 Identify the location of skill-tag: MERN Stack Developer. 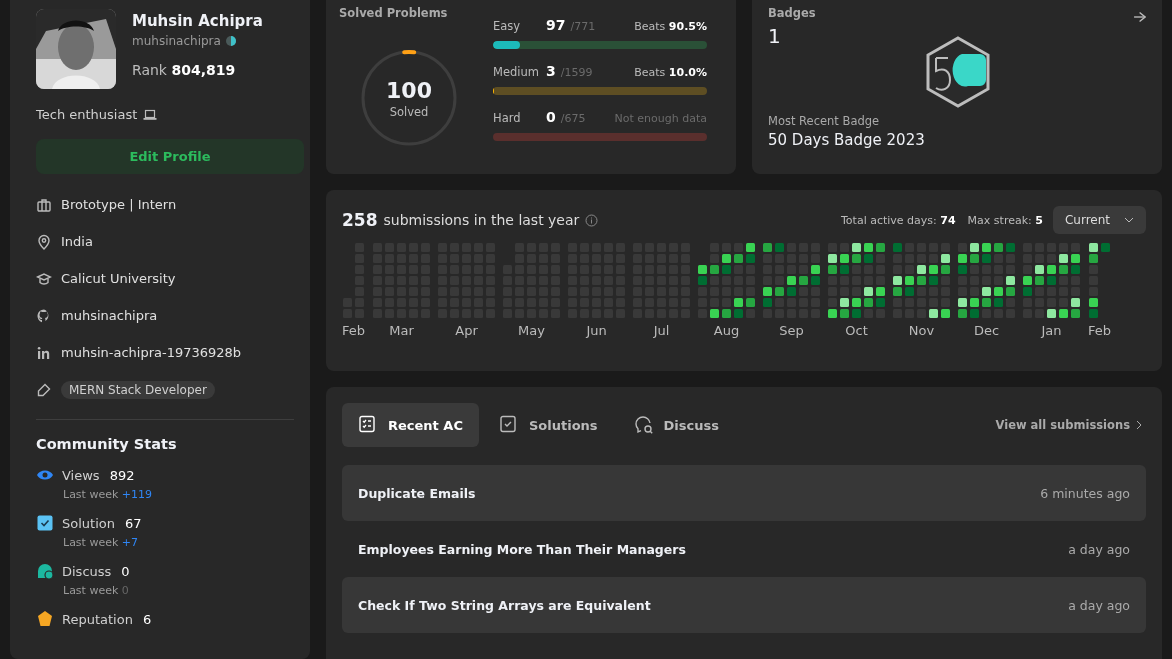
(138, 389).